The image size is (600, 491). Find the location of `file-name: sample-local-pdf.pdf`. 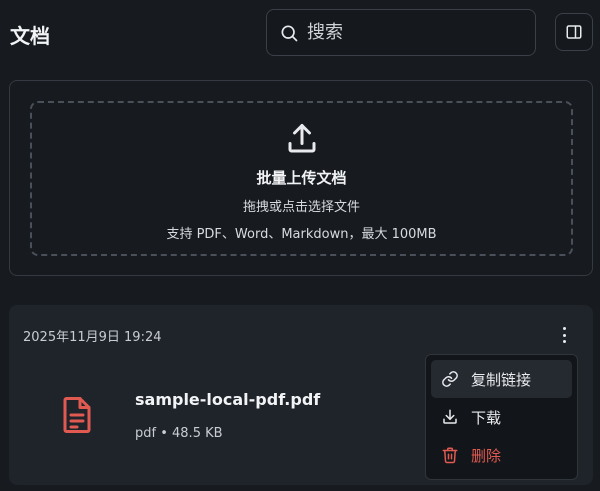

file-name: sample-local-pdf.pdf is located at coordinates (227, 399).